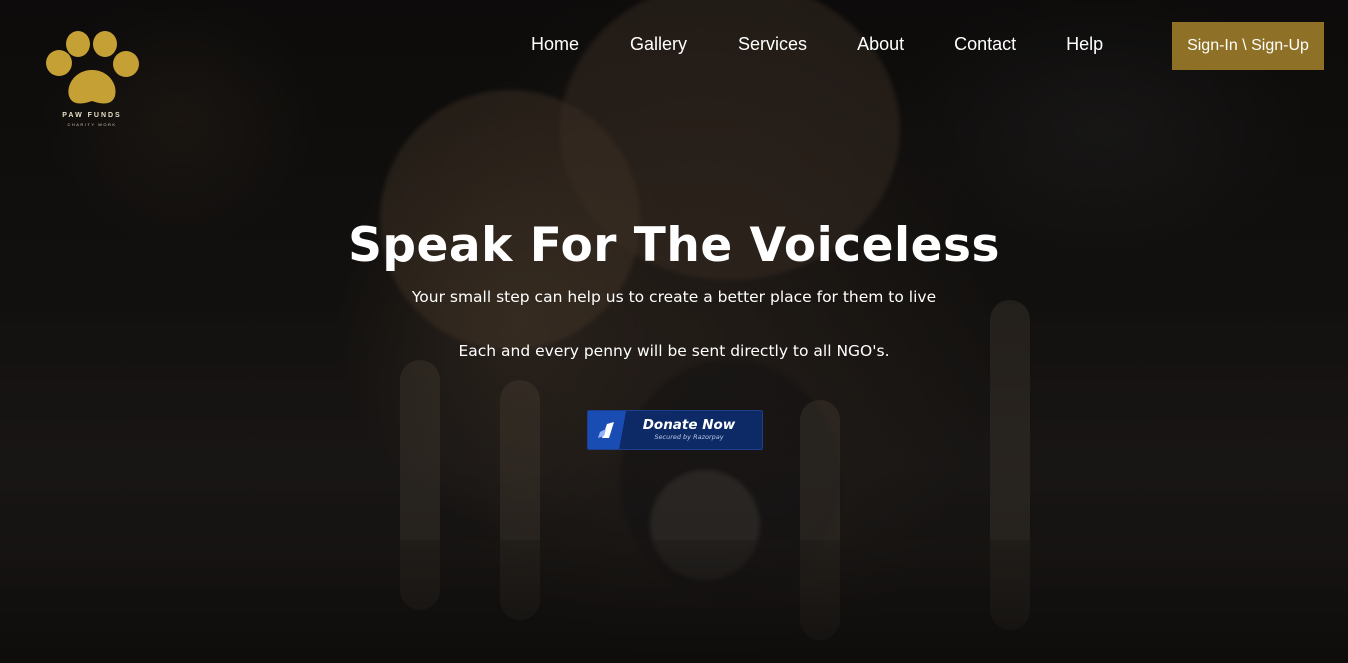 The height and width of the screenshot is (663, 1348). I want to click on logo: PAW FUNDS CHARITY WORK, so click(92, 80).